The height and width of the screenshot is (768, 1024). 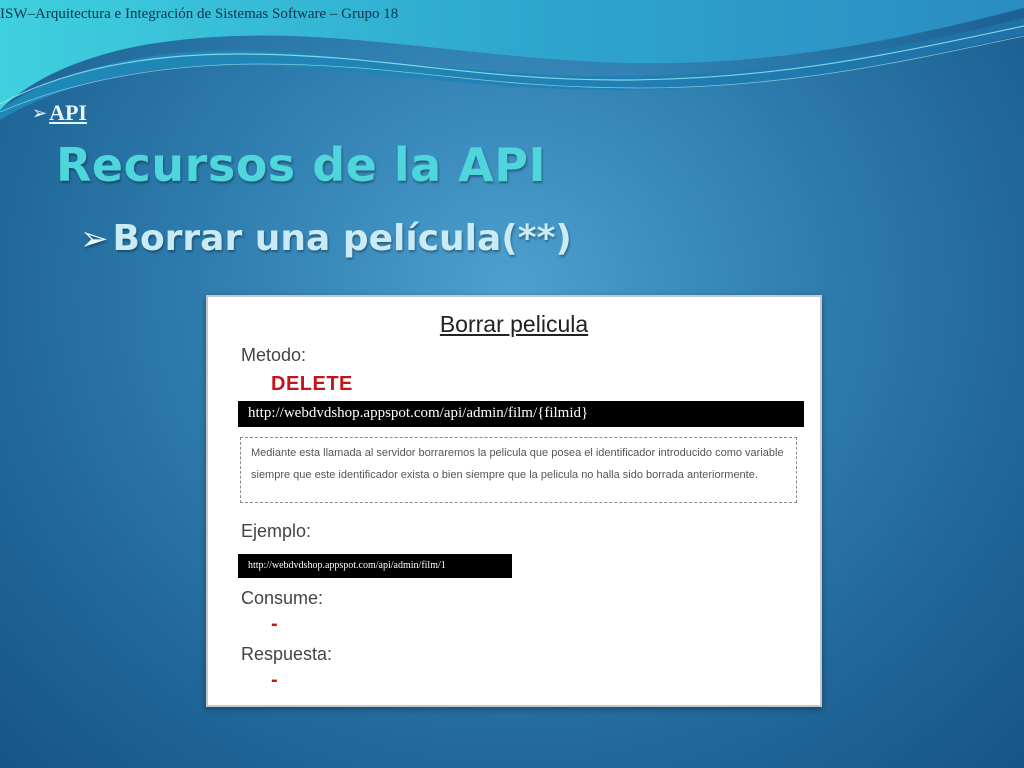 What do you see at coordinates (274, 624) in the screenshot?
I see `consume-value: -` at bounding box center [274, 624].